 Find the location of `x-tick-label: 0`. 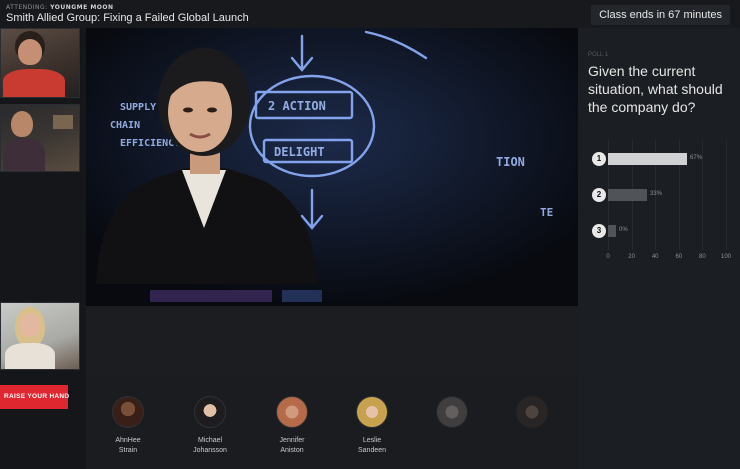

x-tick-label: 0 is located at coordinates (608, 257).